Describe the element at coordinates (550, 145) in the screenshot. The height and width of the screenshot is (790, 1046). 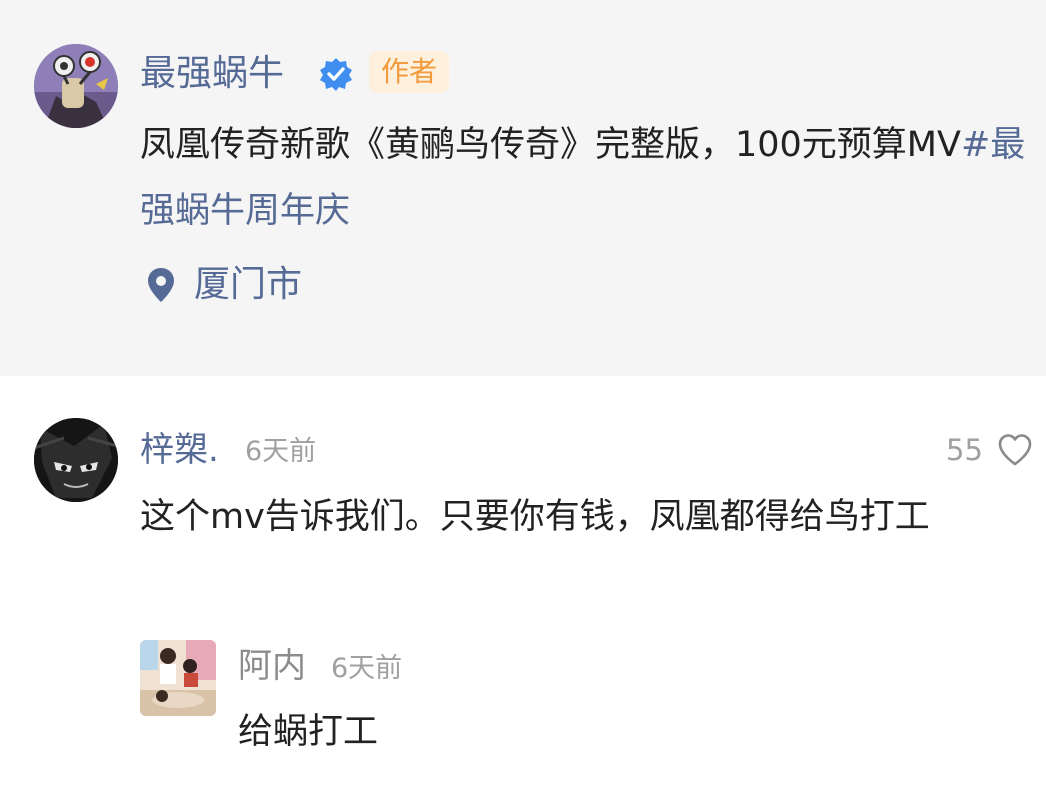
I see `post-text-main: 凤凰传奇新歌《黄鹂鸟传奇》完整版，100元预算MV` at that location.